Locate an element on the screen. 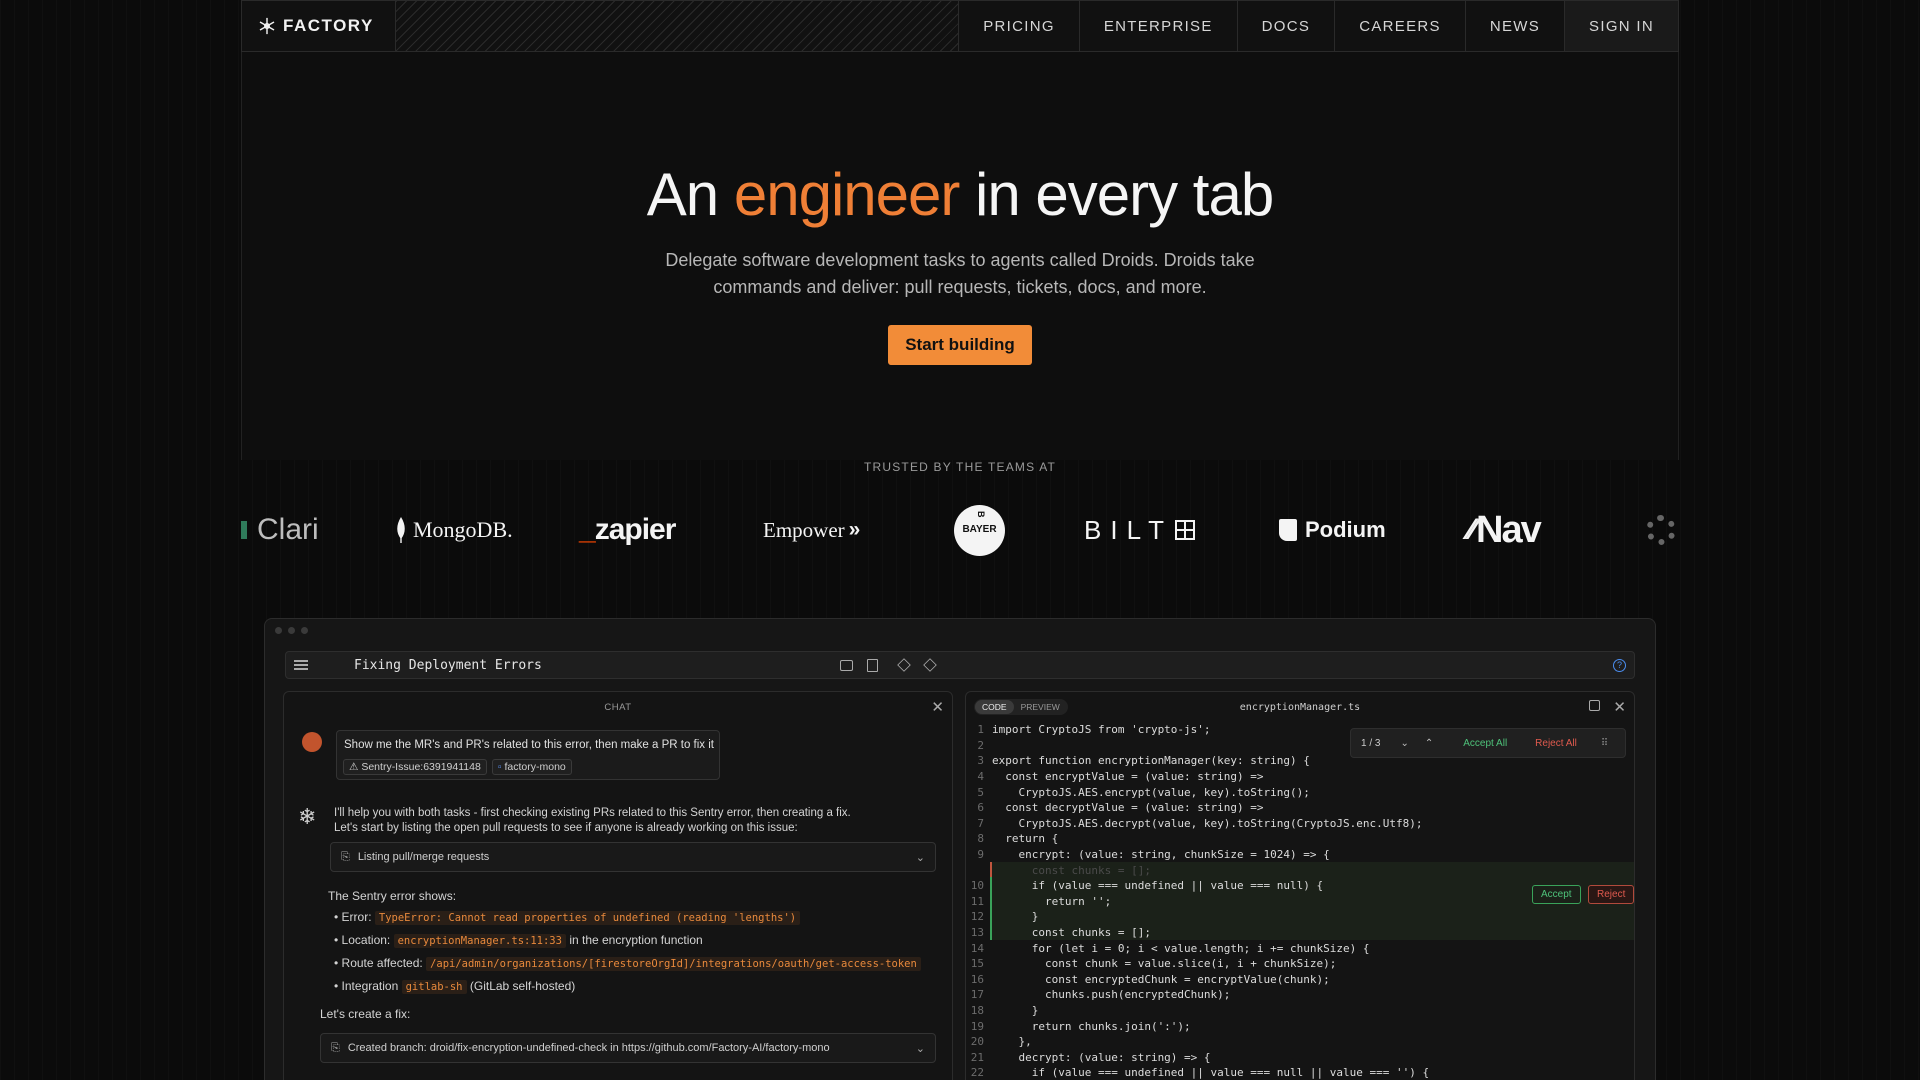 The image size is (1920, 1080). droid-snowflake-icon: ❄ is located at coordinates (307, 816).